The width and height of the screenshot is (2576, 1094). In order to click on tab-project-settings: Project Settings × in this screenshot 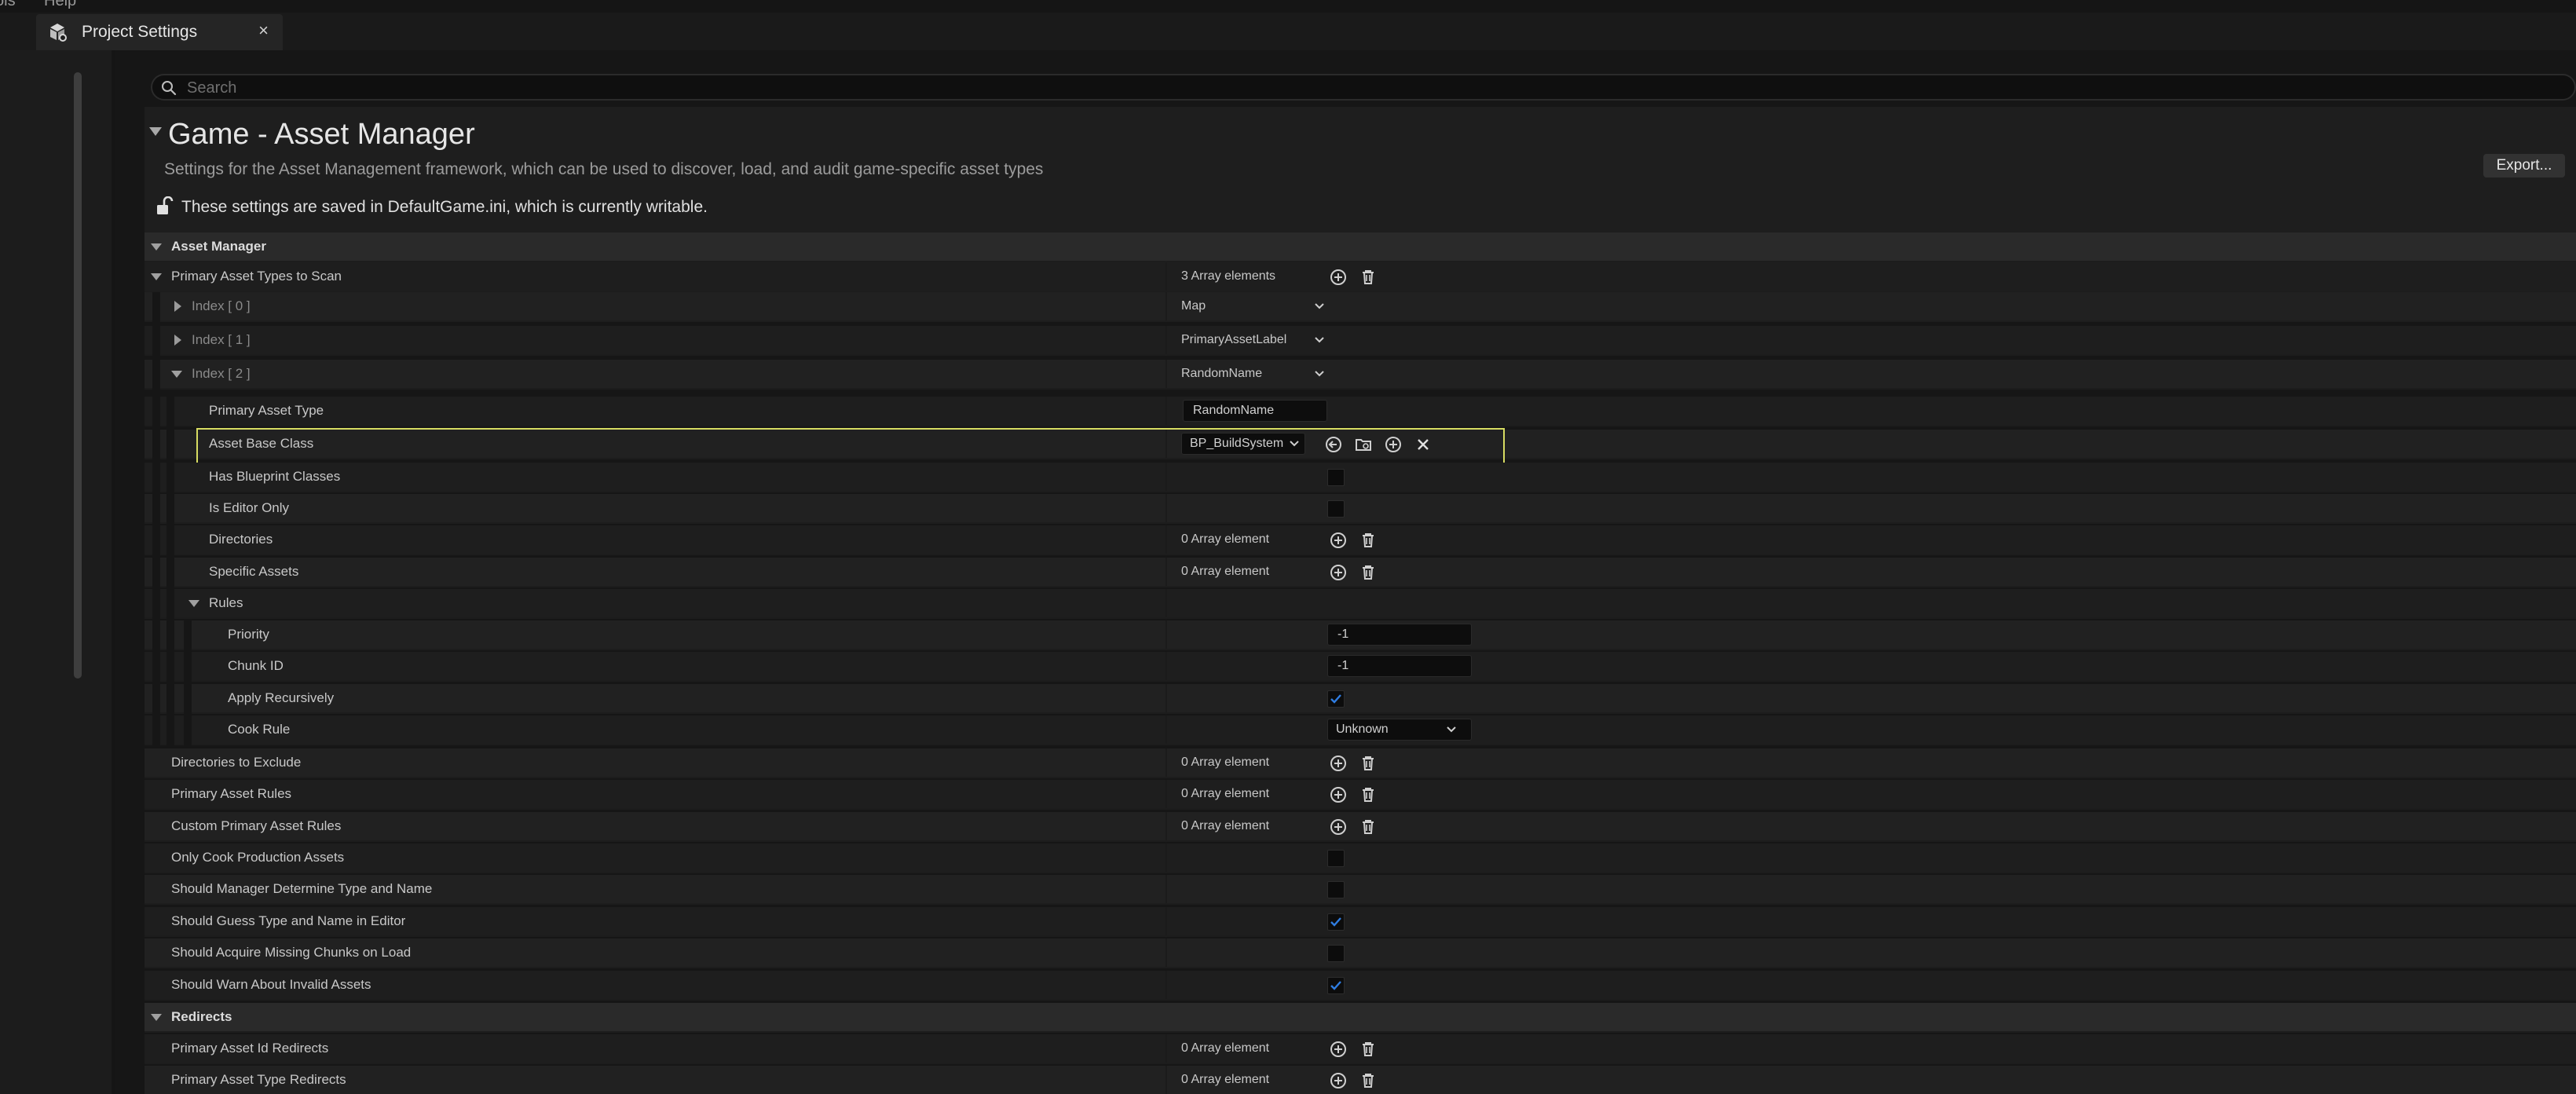, I will do `click(159, 32)`.